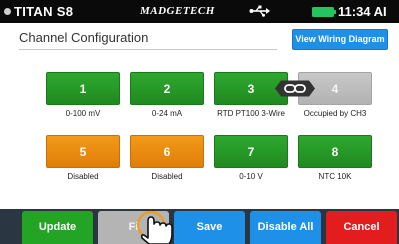  Describe the element at coordinates (335, 176) in the screenshot. I see `channel-8-description: NTC 10K` at that location.